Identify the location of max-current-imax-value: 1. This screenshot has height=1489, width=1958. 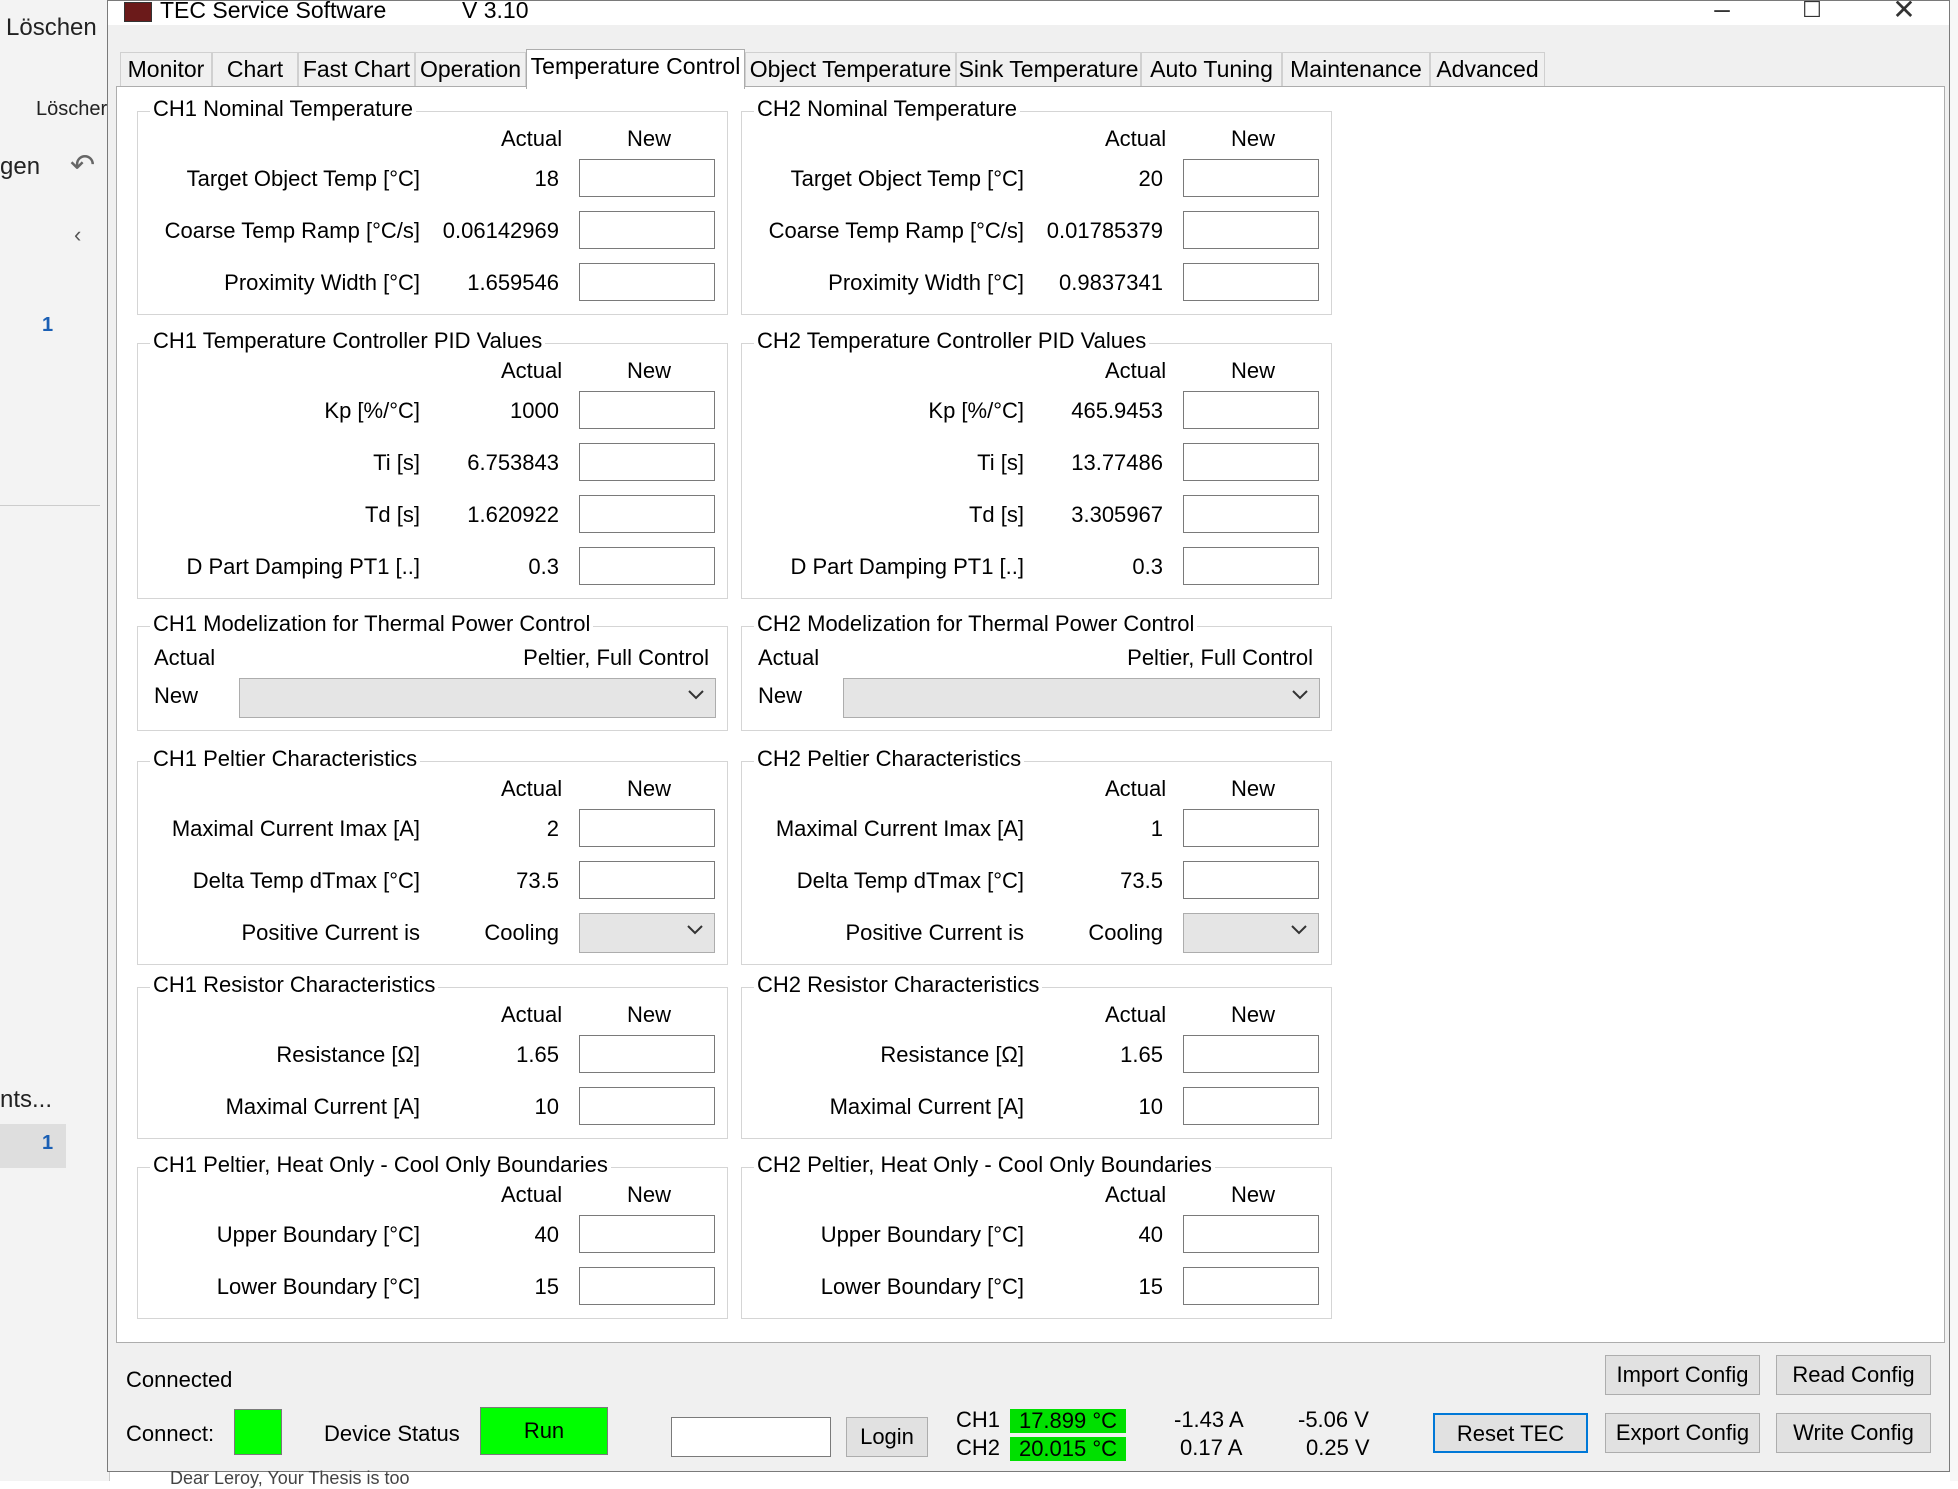
(1156, 828).